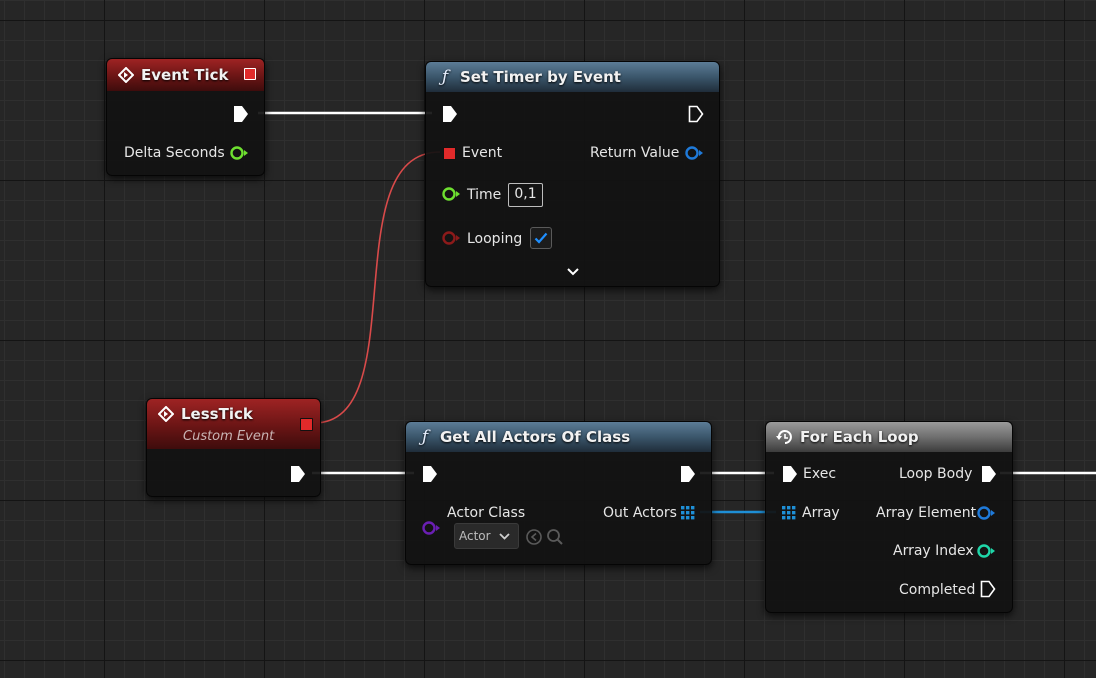 This screenshot has height=678, width=1096. I want to click on array-index-label: Array Index, so click(933, 551).